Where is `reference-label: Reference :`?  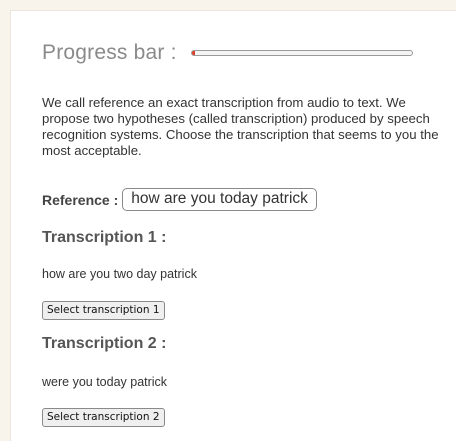
reference-label: Reference : is located at coordinates (80, 199).